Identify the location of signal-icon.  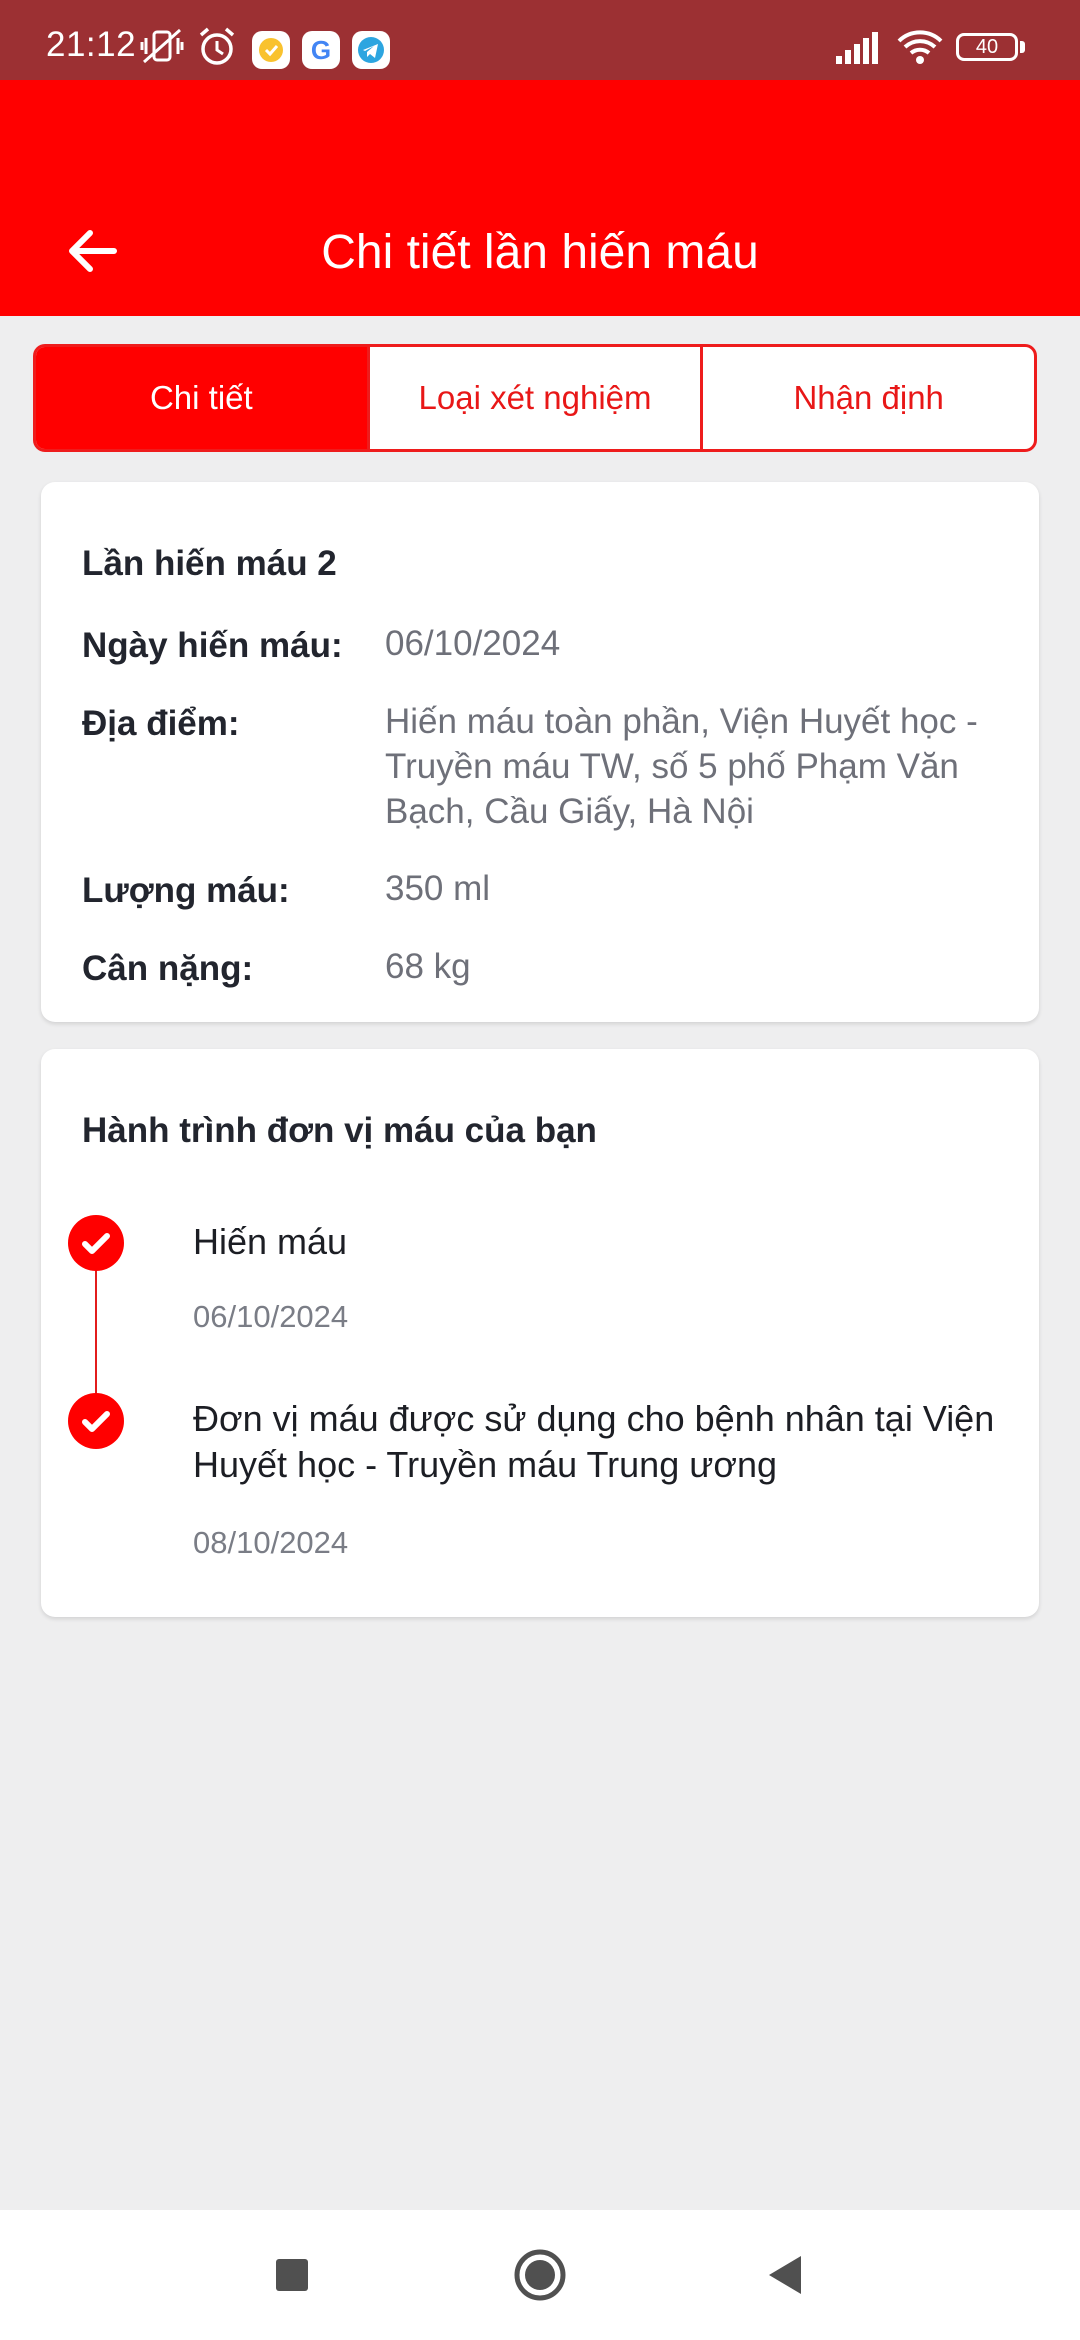
(858, 50).